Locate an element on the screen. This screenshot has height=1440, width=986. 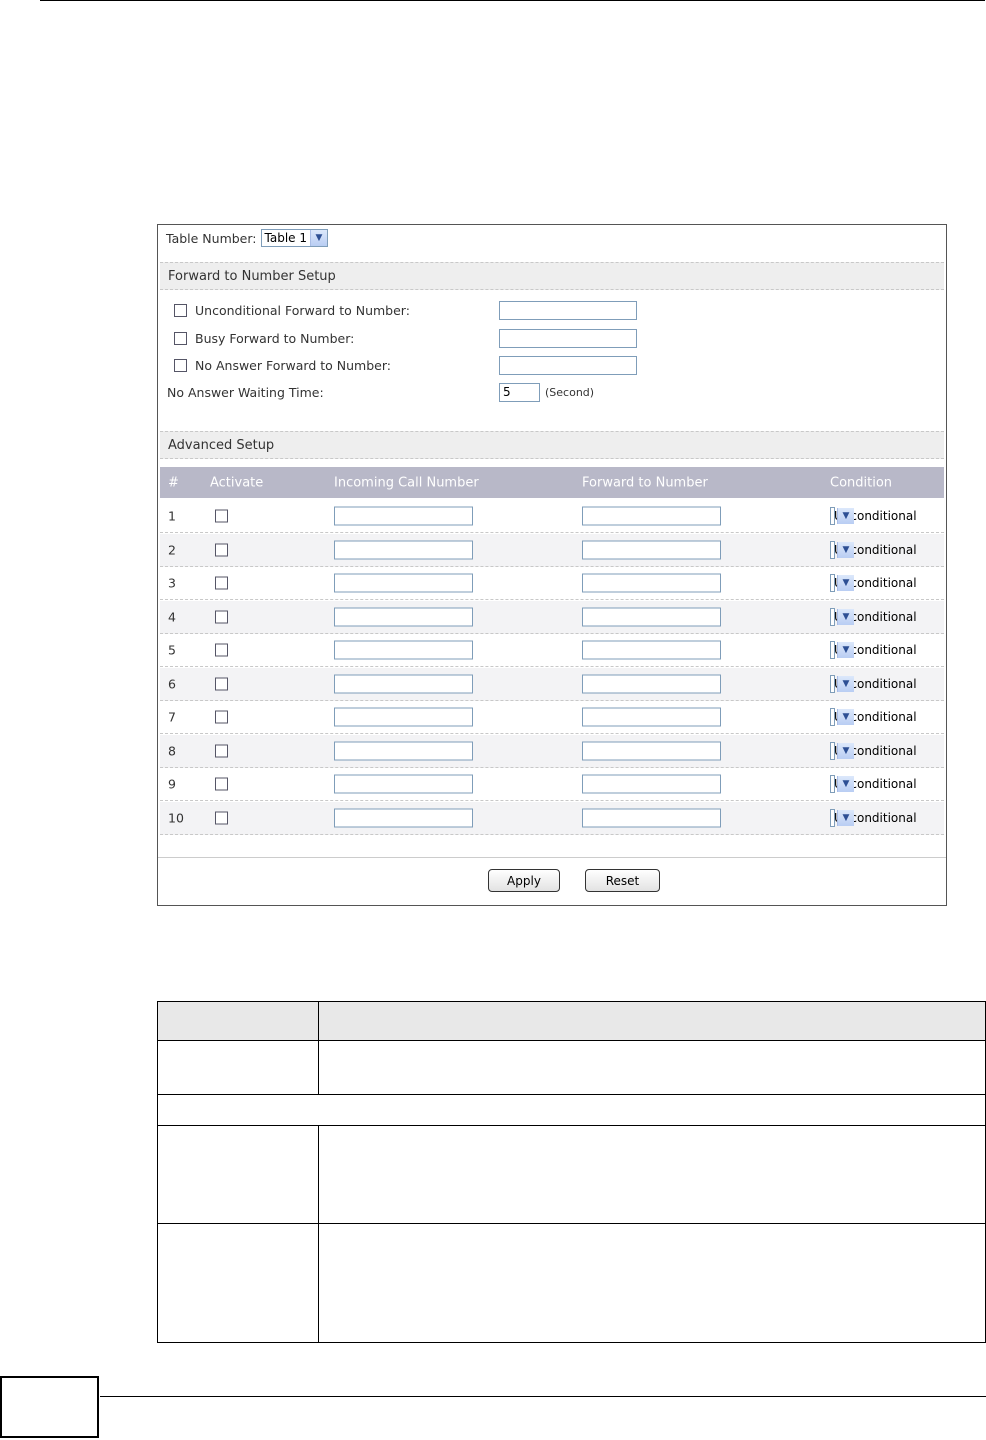
unconditional-forward-row: Unconditional Forward to Number: is located at coordinates (405, 310).